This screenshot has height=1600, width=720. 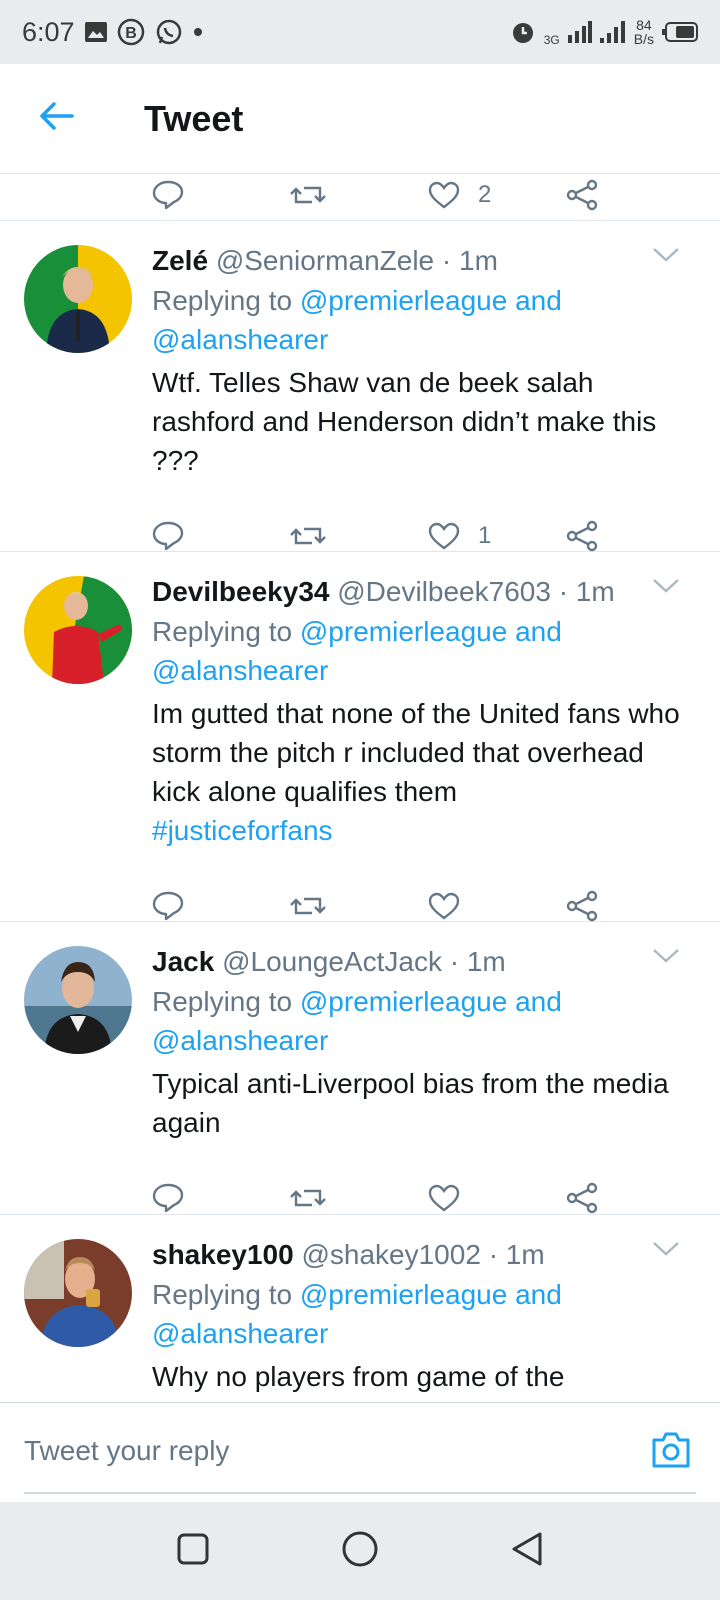 I want to click on battery-icon, so click(x=680, y=32).